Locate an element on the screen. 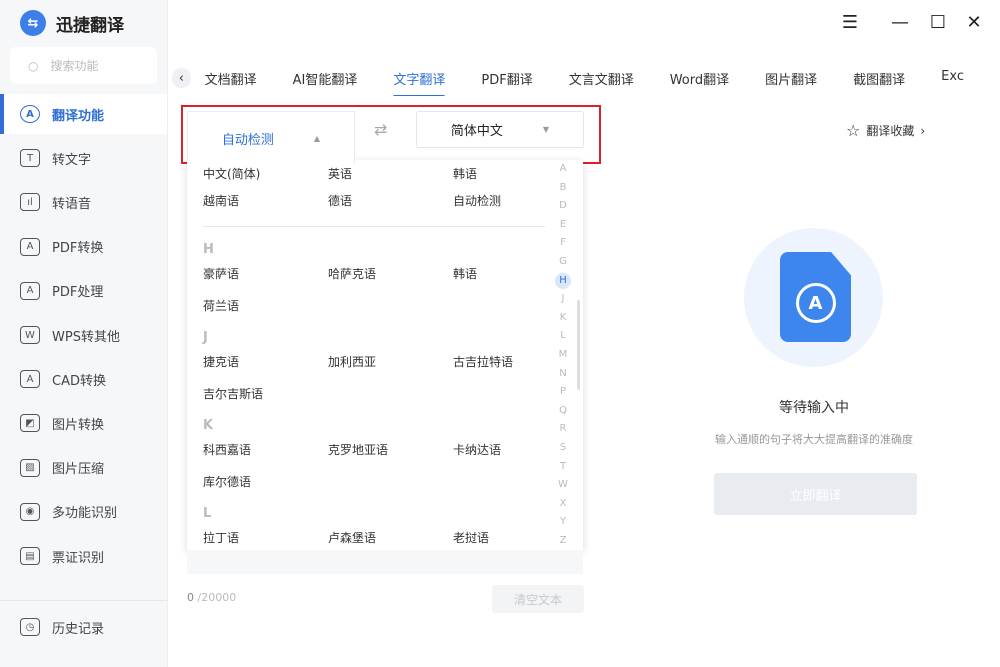  language-row: 科西嘉语 克罗地亚语 卡纳达语 is located at coordinates (390, 449).